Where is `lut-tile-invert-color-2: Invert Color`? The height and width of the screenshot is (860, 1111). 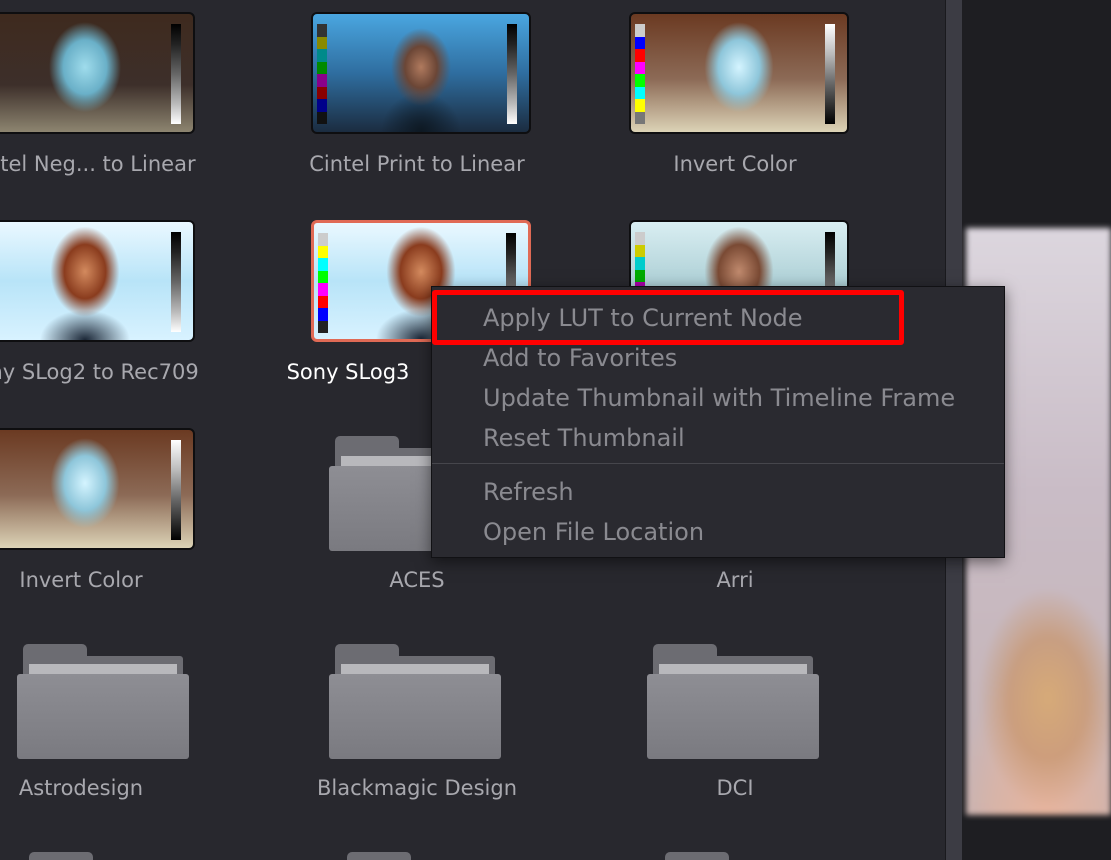 lut-tile-invert-color-2: Invert Color is located at coordinates (97, 516).